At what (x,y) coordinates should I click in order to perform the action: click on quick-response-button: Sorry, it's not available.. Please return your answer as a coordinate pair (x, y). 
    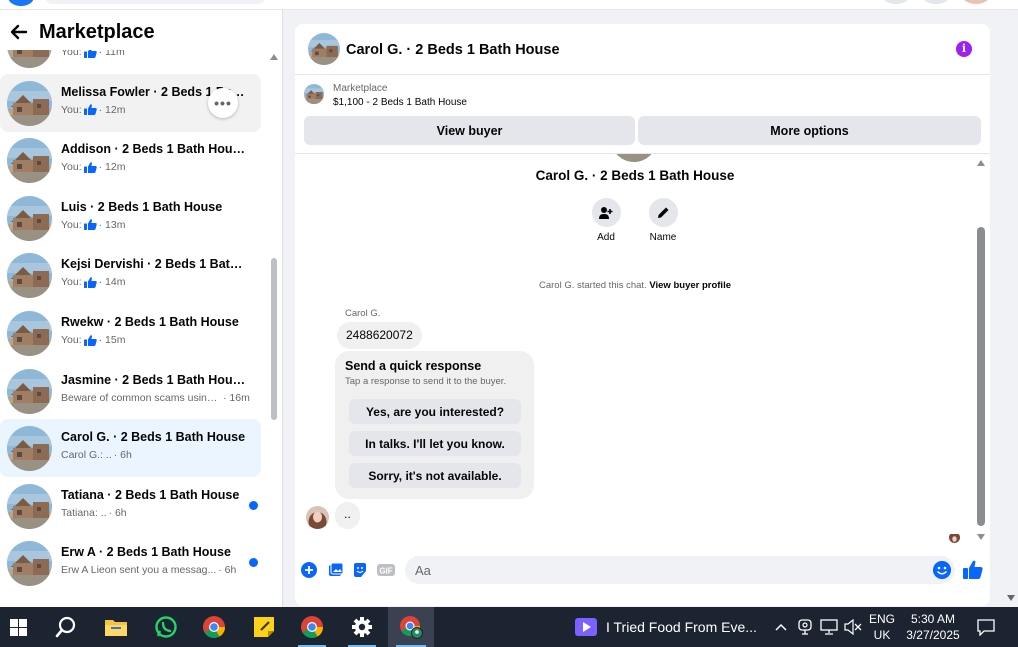
    Looking at the image, I should click on (435, 475).